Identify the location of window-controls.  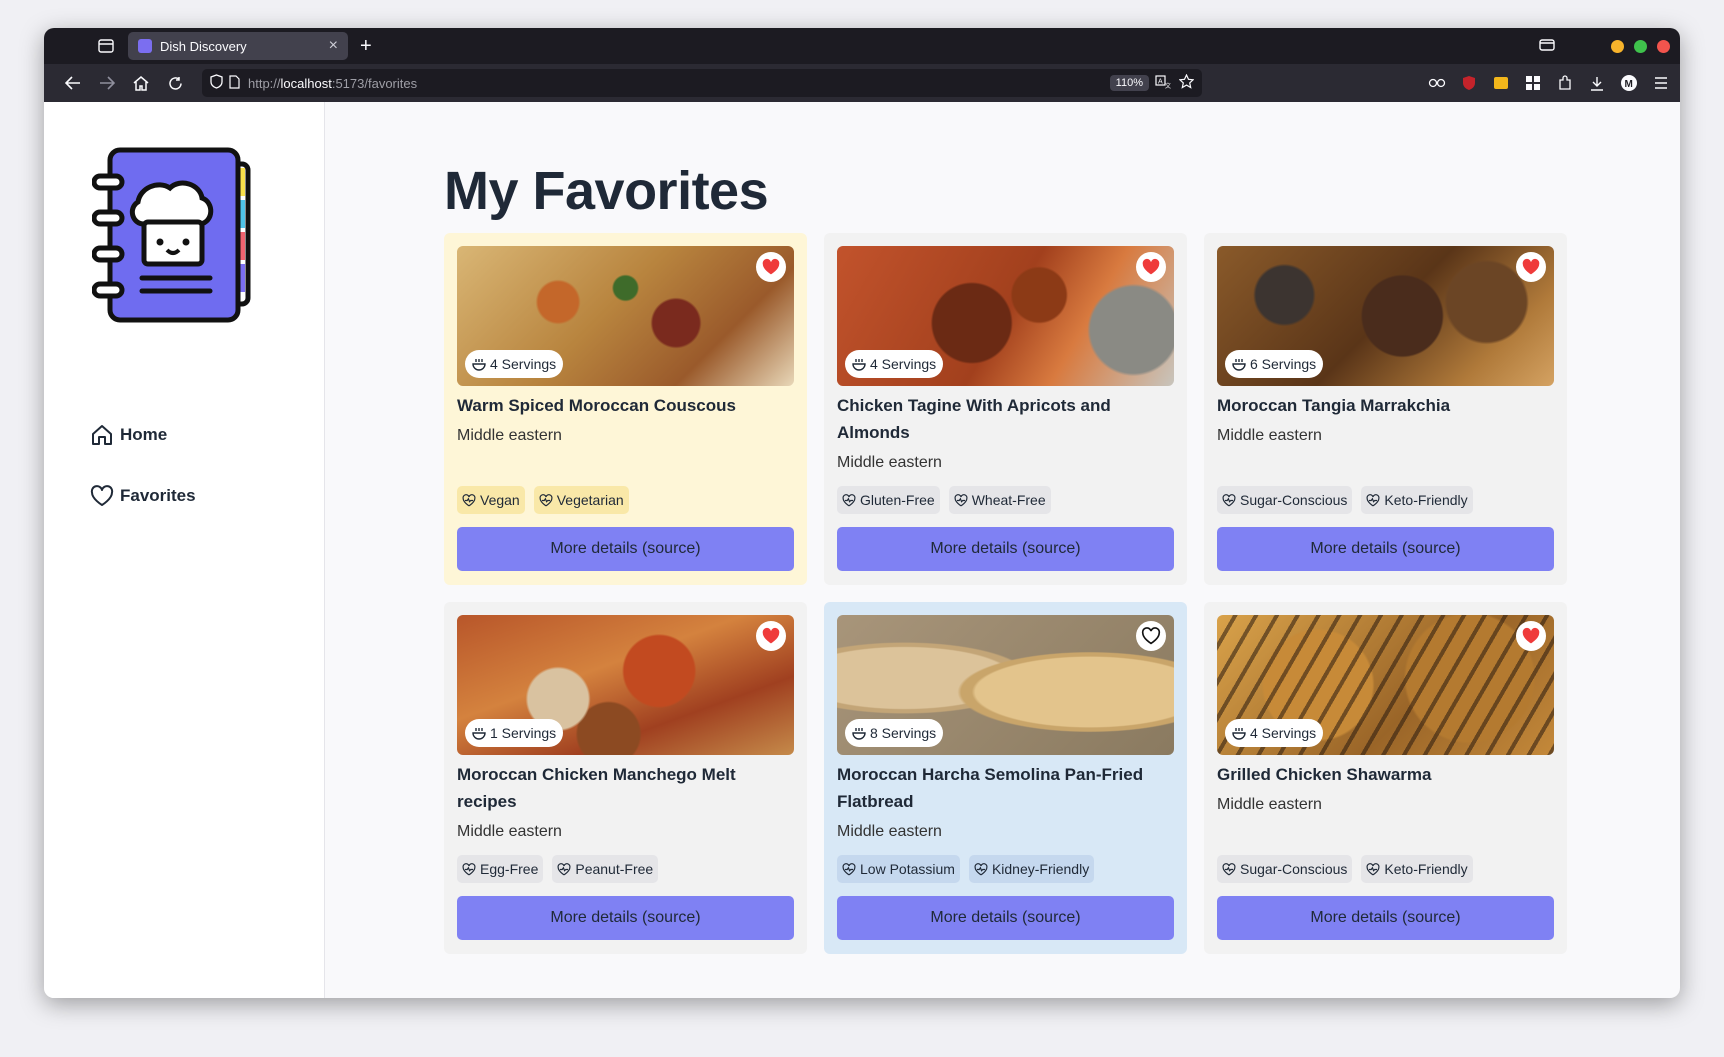
(1609, 46).